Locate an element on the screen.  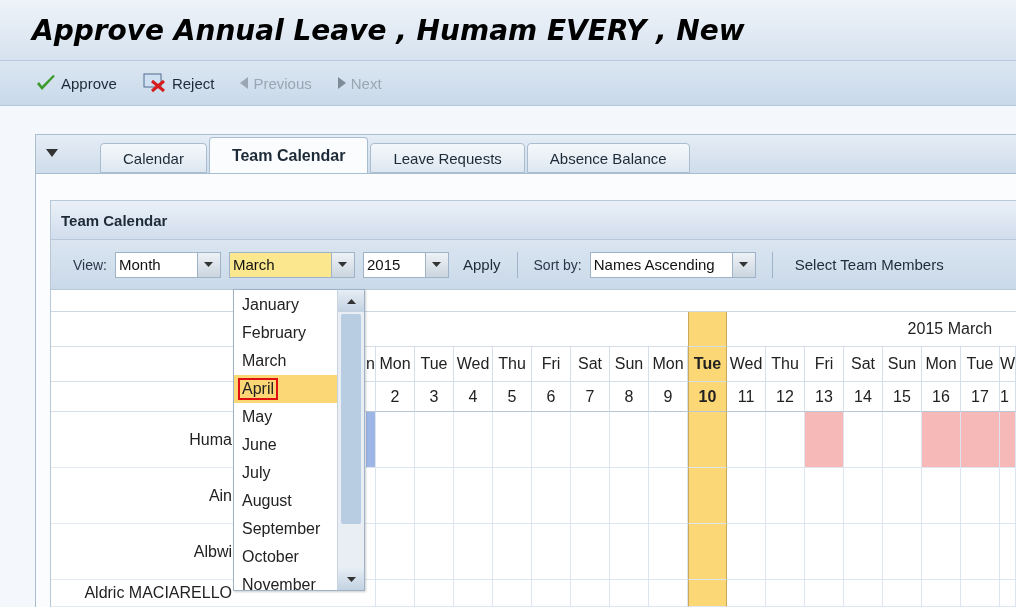
tab: Calendar is located at coordinates (153, 158).